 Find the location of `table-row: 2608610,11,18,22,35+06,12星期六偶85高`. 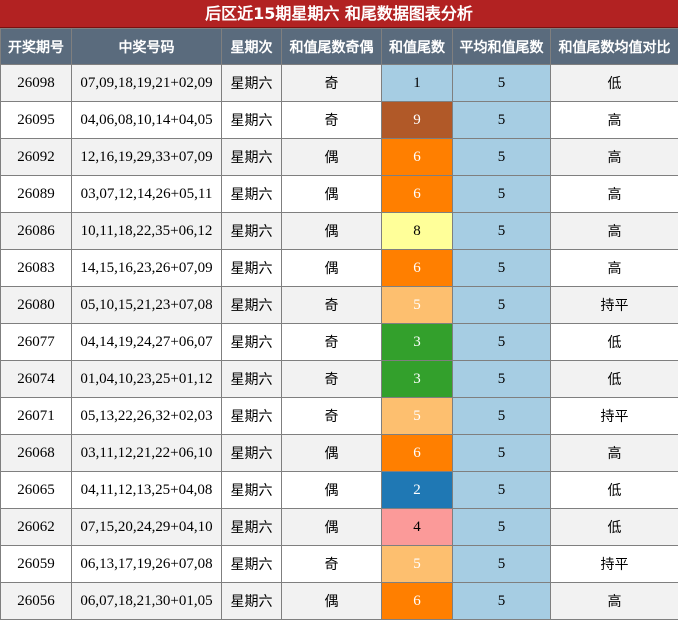

table-row: 2608610,11,18,22,35+06,12星期六偶85高 is located at coordinates (339, 231).